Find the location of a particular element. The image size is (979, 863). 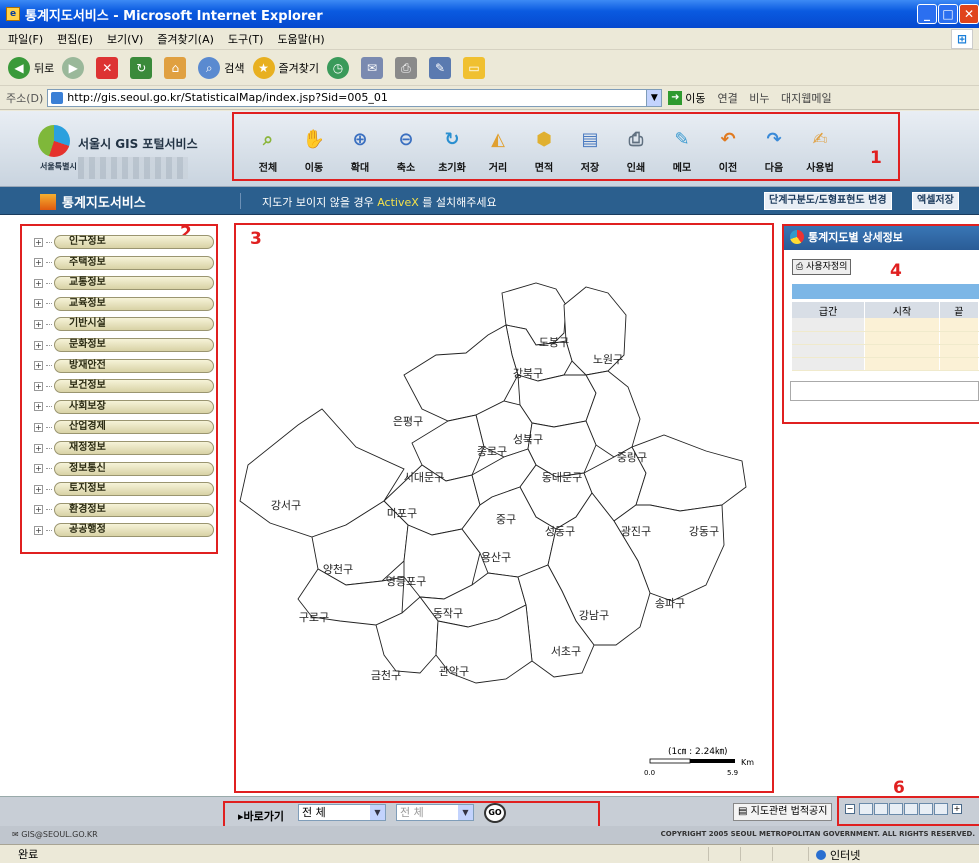

category-item: + 교통정보 is located at coordinates (124, 283).